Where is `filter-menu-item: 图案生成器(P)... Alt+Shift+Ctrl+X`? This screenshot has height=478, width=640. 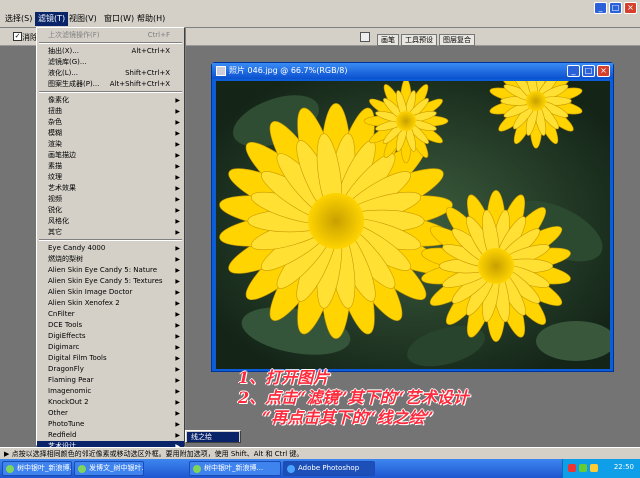
filter-menu-item: 图案生成器(P)... Alt+Shift+Ctrl+X is located at coordinates (110, 84).